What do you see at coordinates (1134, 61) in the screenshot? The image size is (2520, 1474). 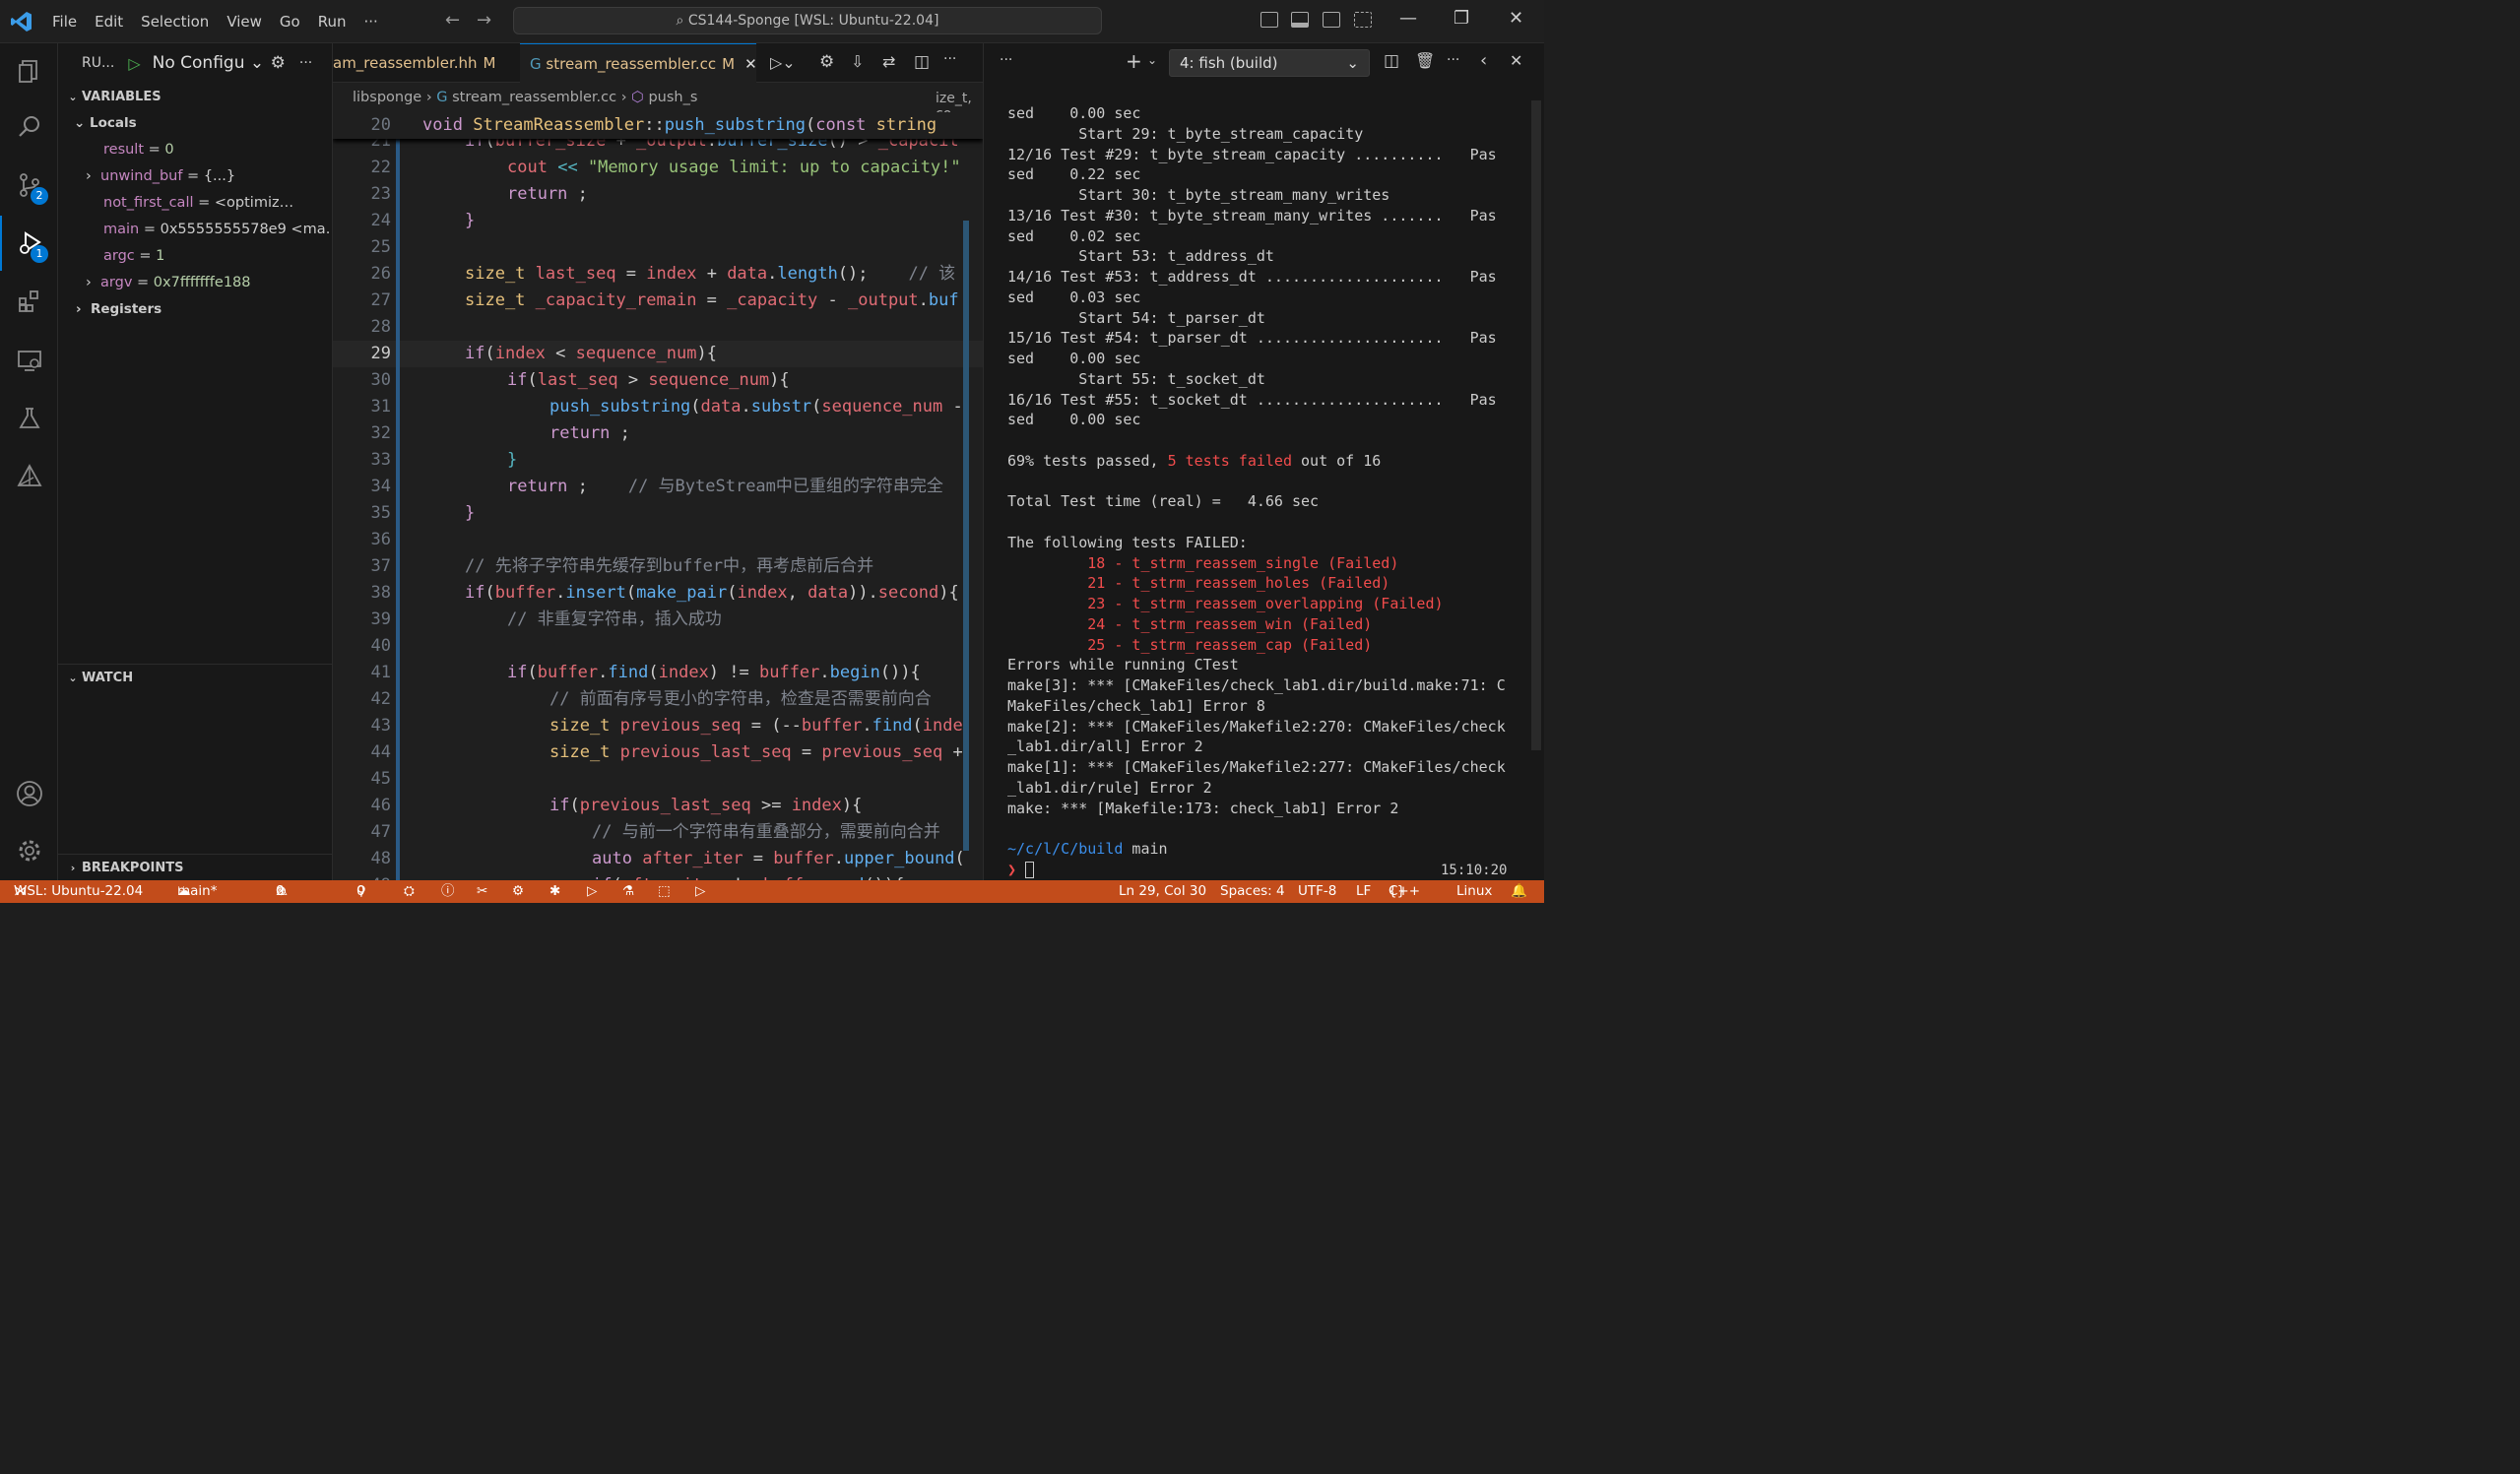 I see `new-terminal-icon: +` at bounding box center [1134, 61].